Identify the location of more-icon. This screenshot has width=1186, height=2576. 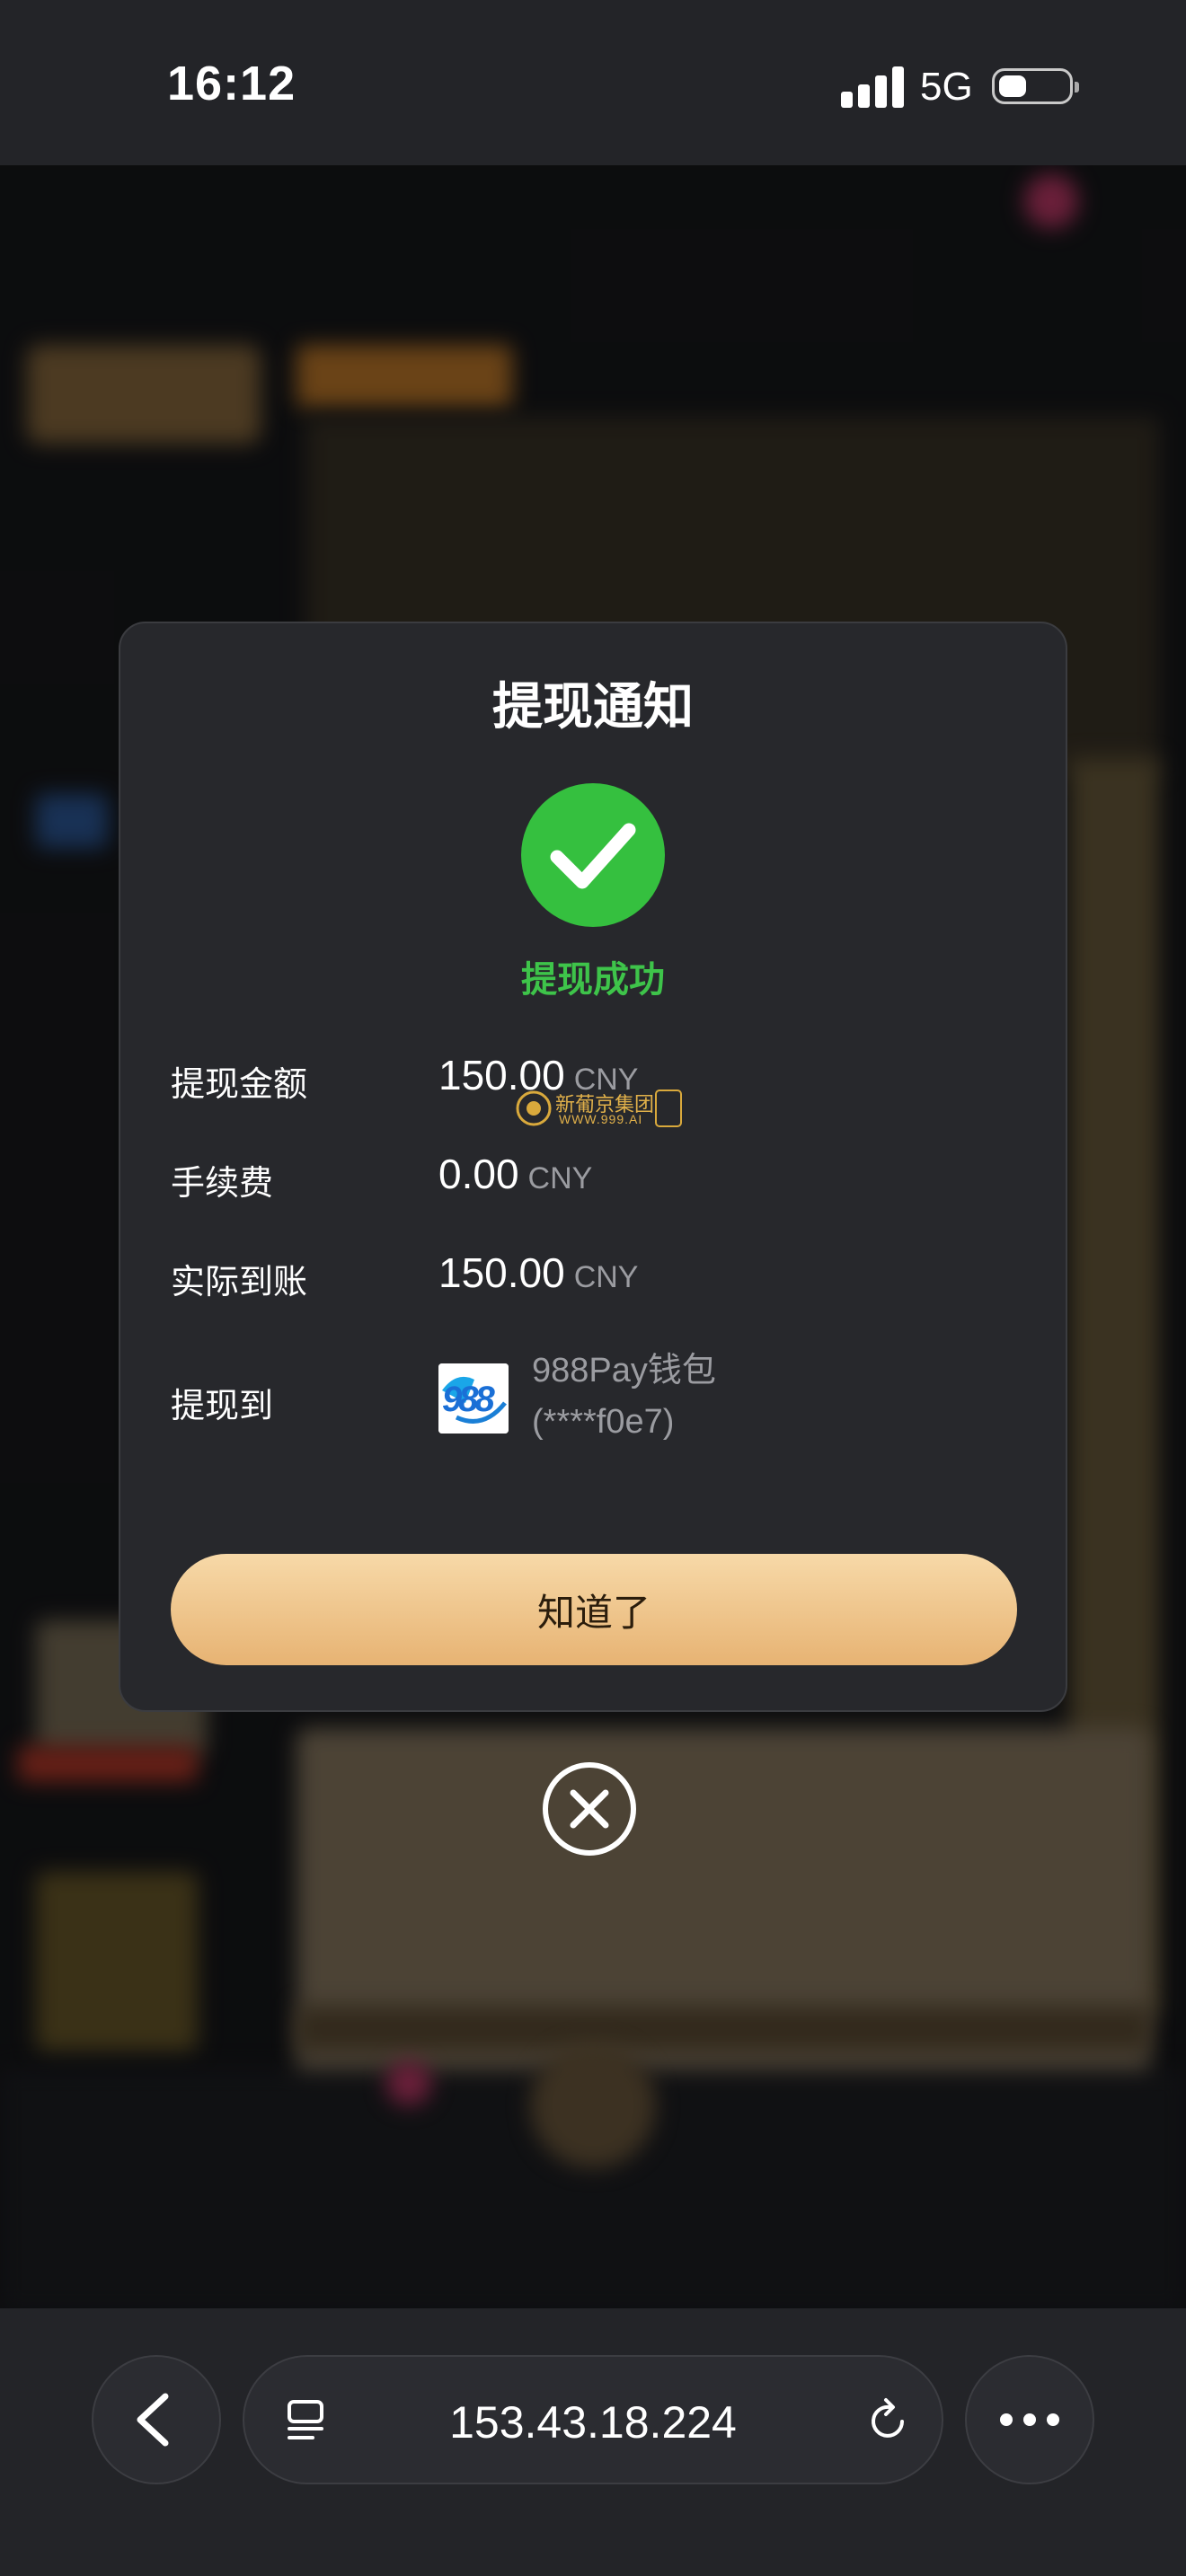
(1029, 2419).